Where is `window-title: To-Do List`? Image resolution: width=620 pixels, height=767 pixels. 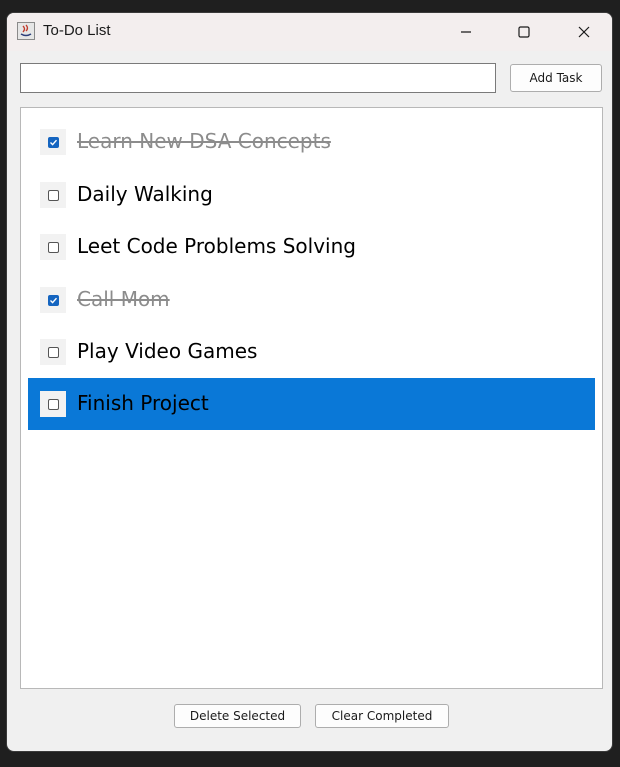
window-title: To-Do List is located at coordinates (77, 30).